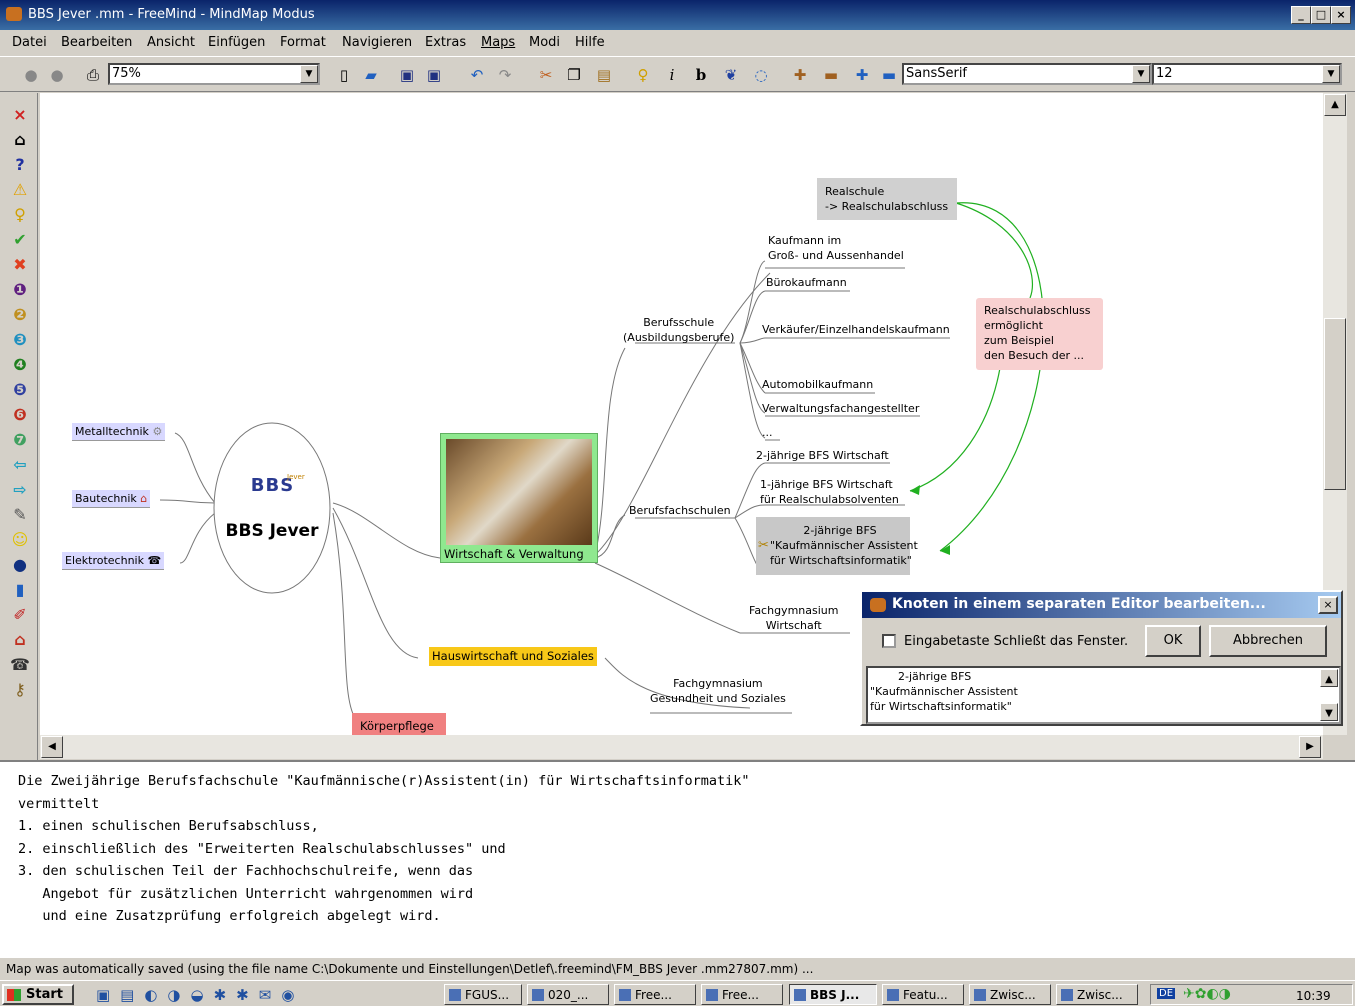  I want to click on phone-icon: ☎, so click(20, 665).